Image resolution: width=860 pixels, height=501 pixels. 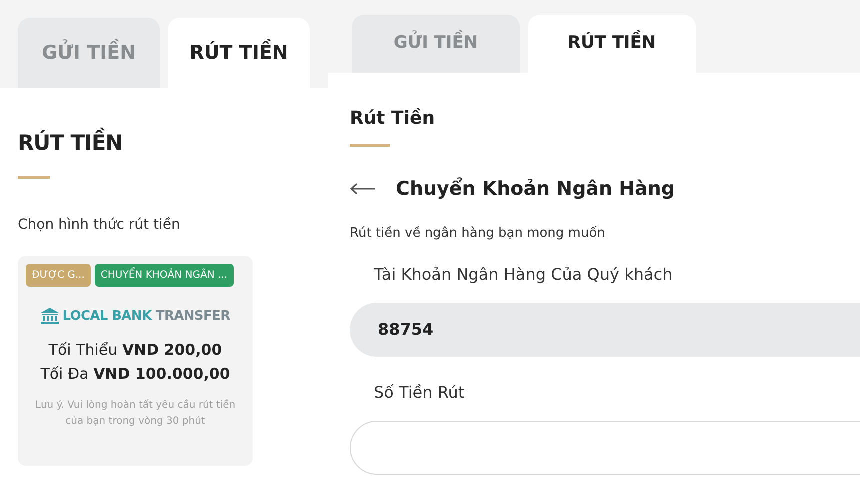 What do you see at coordinates (478, 233) in the screenshot?
I see `subtitle-text: Rút tiền về ngân hàng bạn mong muốn` at bounding box center [478, 233].